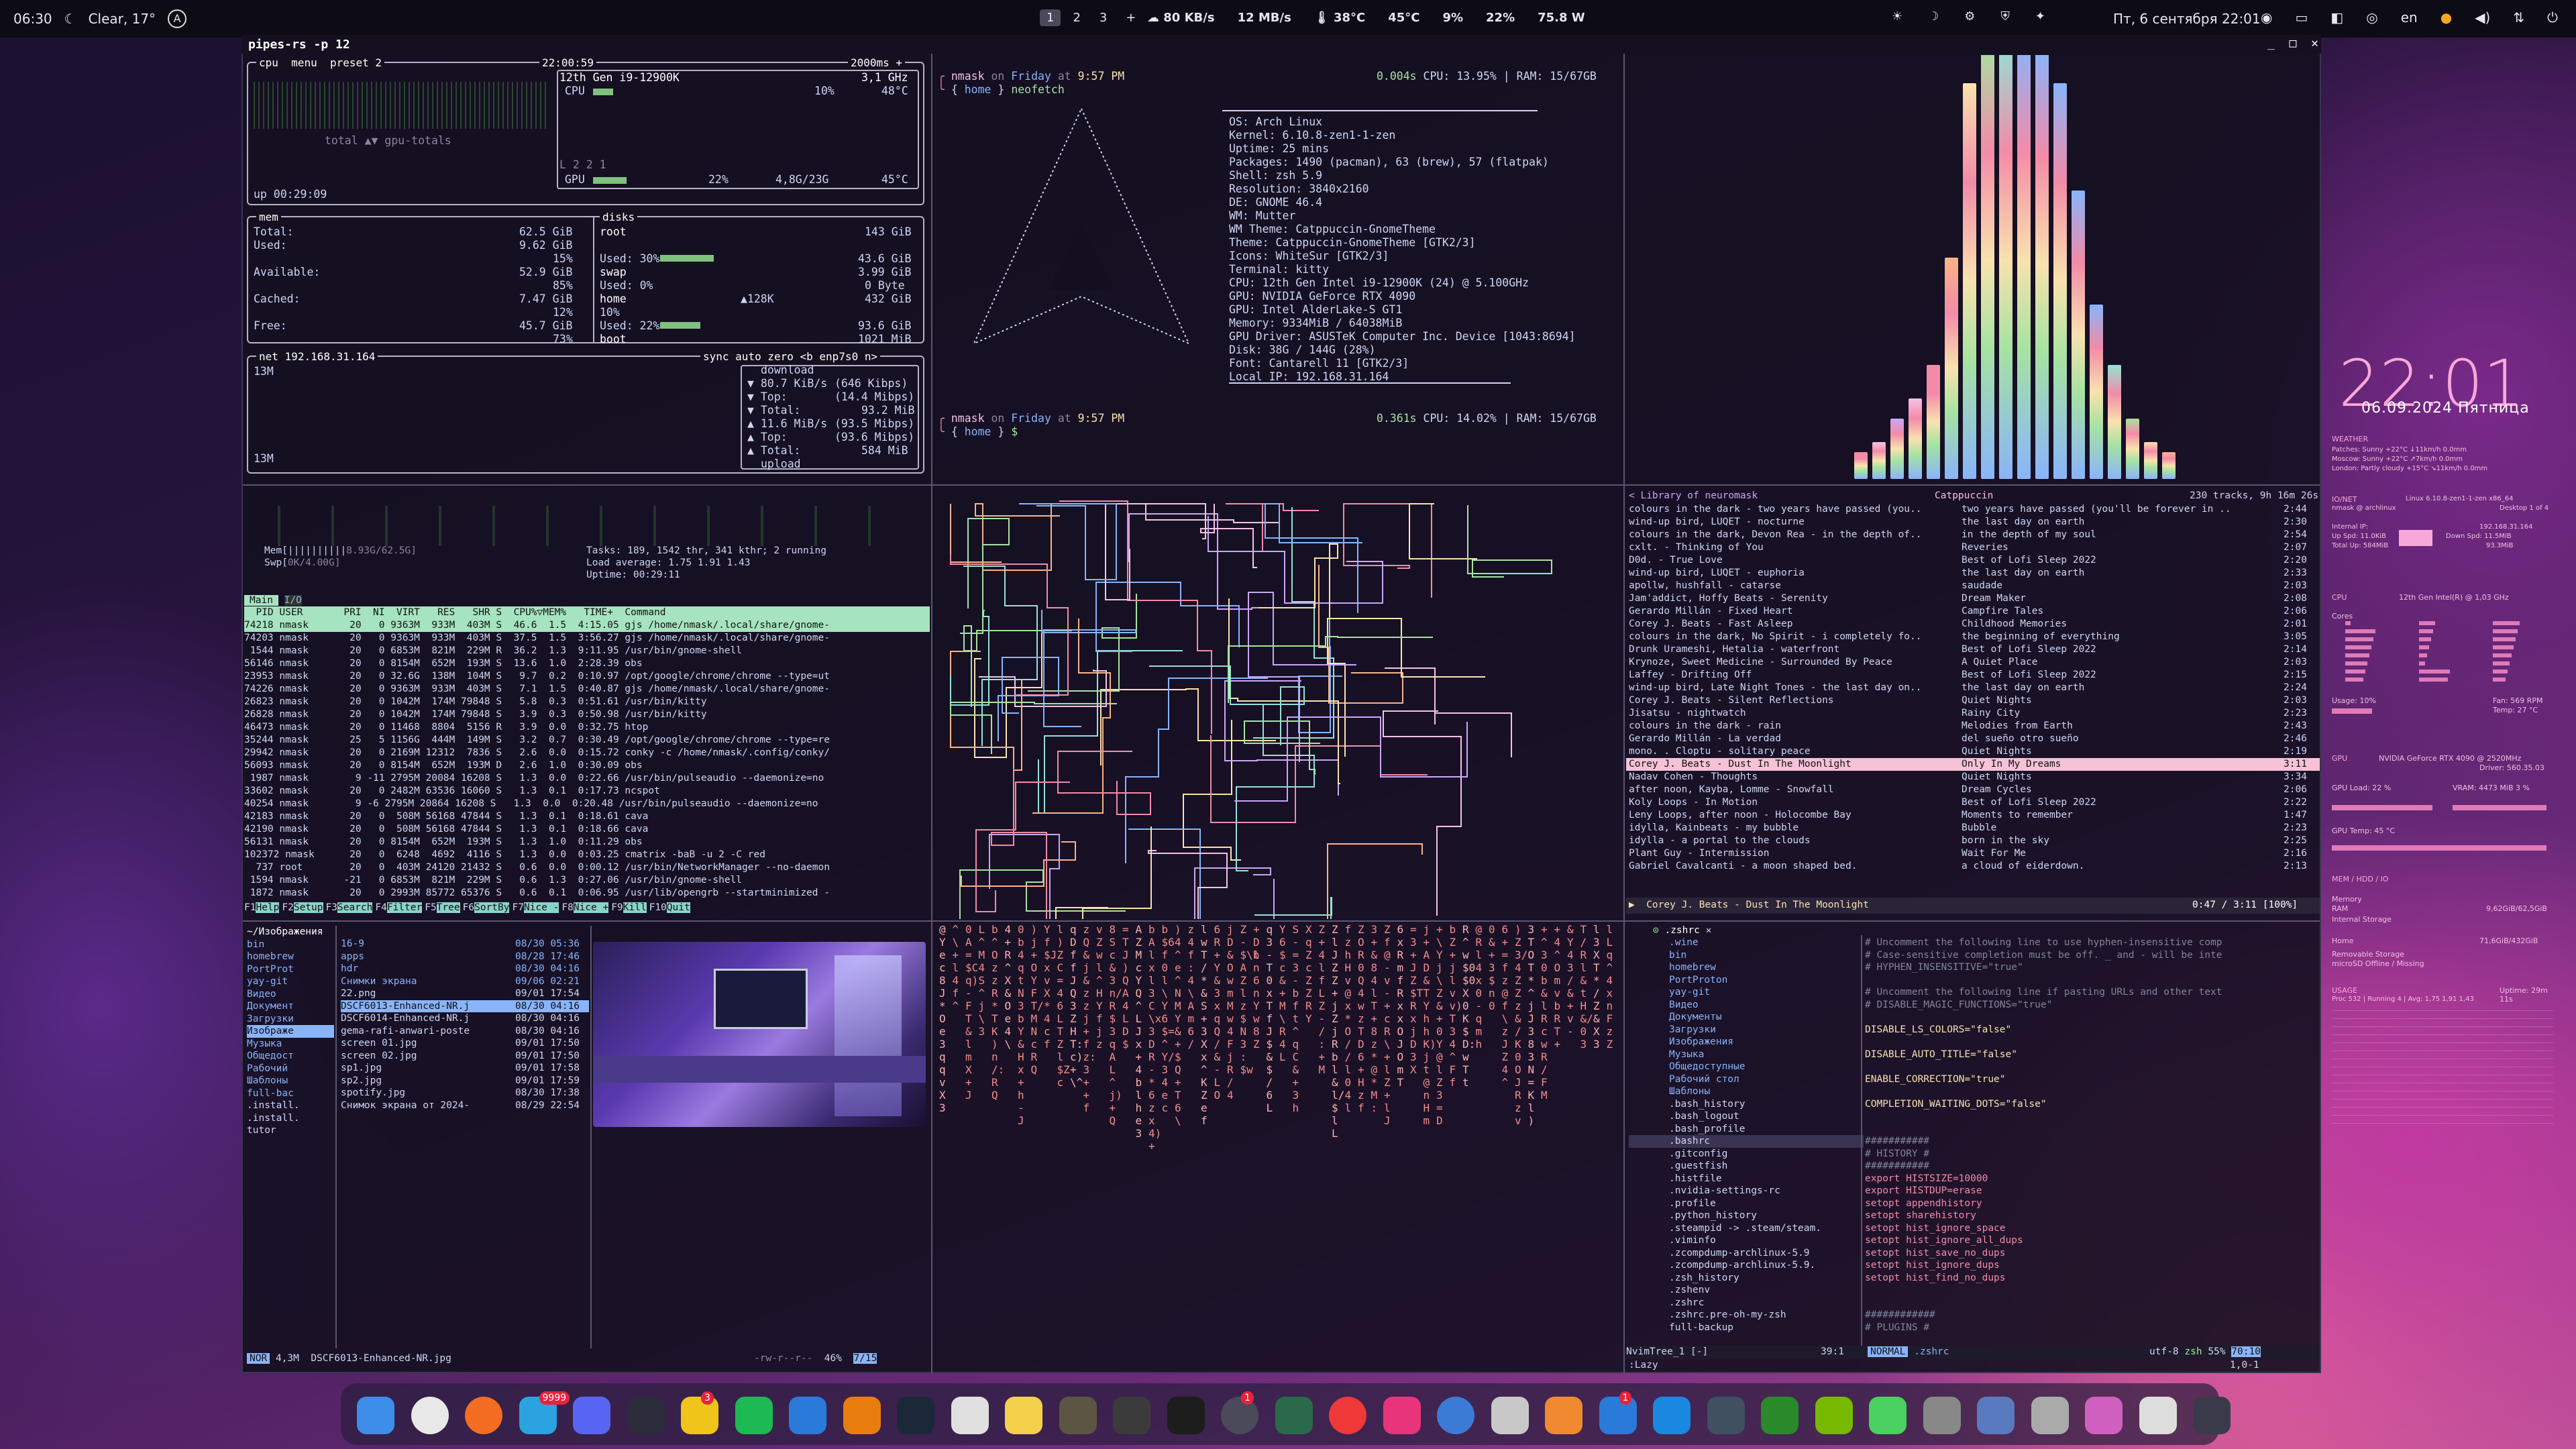 This screenshot has width=2576, height=1449. What do you see at coordinates (635, 907) in the screenshot?
I see `fkey-label: Kill` at bounding box center [635, 907].